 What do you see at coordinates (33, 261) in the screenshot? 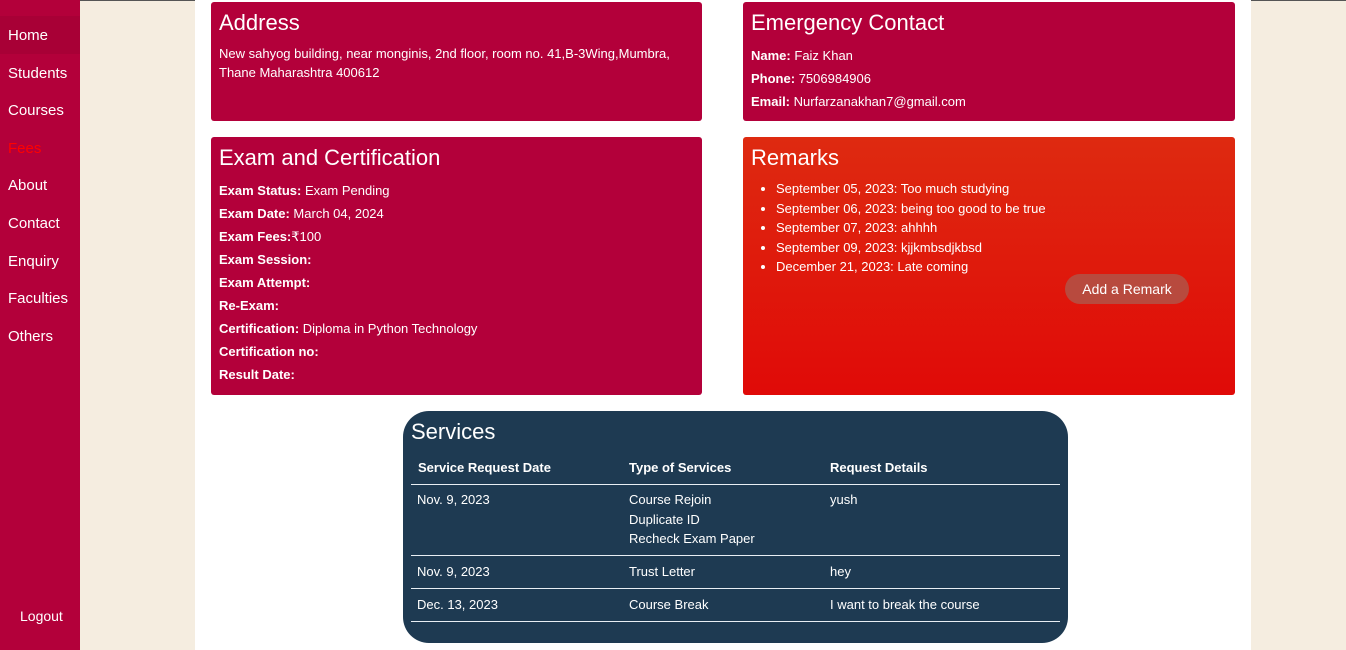
I see `sidebar-item-enquiry: Enquiry` at bounding box center [33, 261].